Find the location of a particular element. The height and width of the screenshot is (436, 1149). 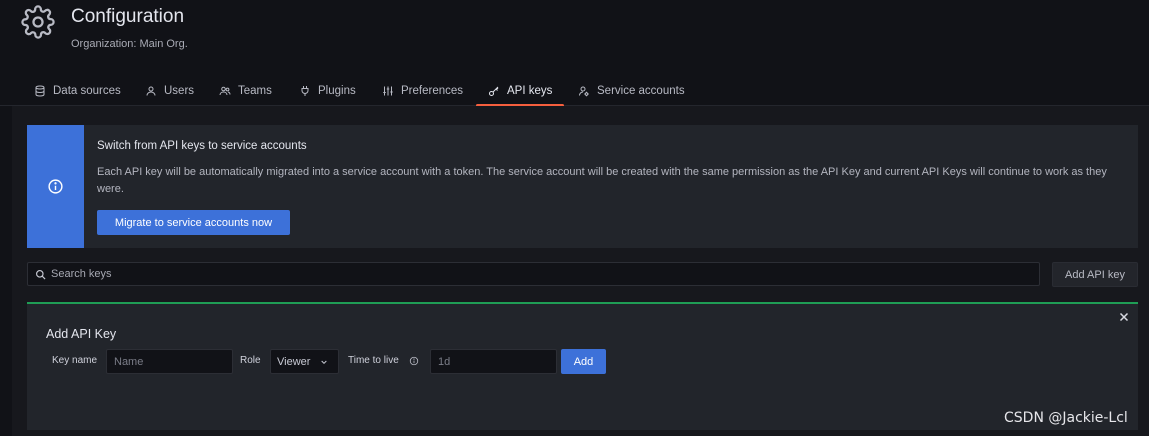

tab-data-sources: Data sources is located at coordinates (77, 90).